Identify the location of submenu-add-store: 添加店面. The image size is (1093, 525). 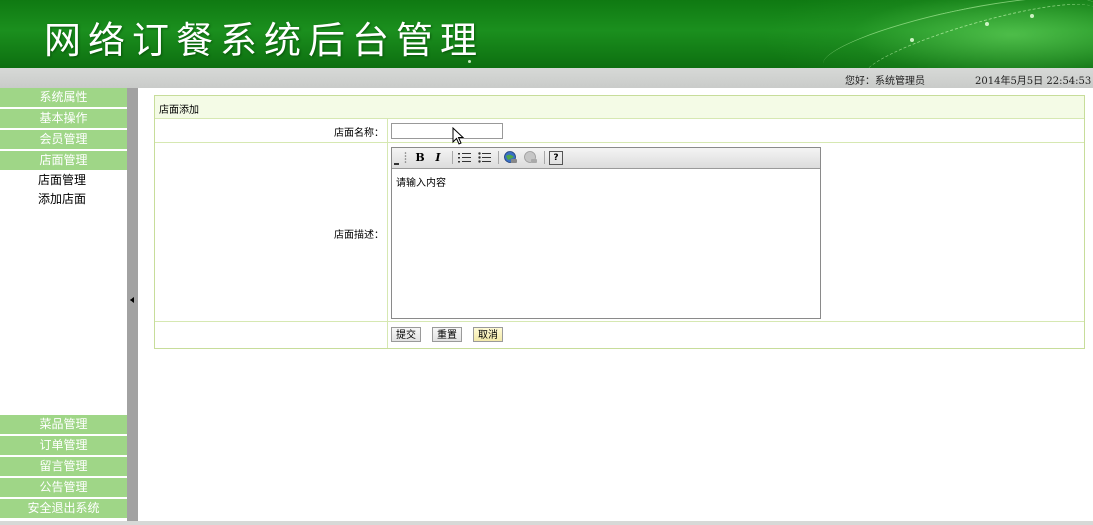
(62, 198).